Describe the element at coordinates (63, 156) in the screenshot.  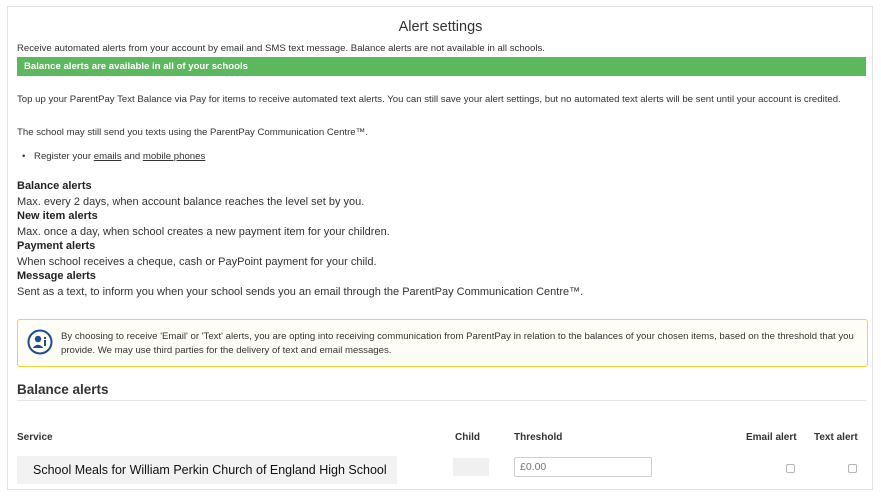
I see `register-prefix: Register your` at that location.